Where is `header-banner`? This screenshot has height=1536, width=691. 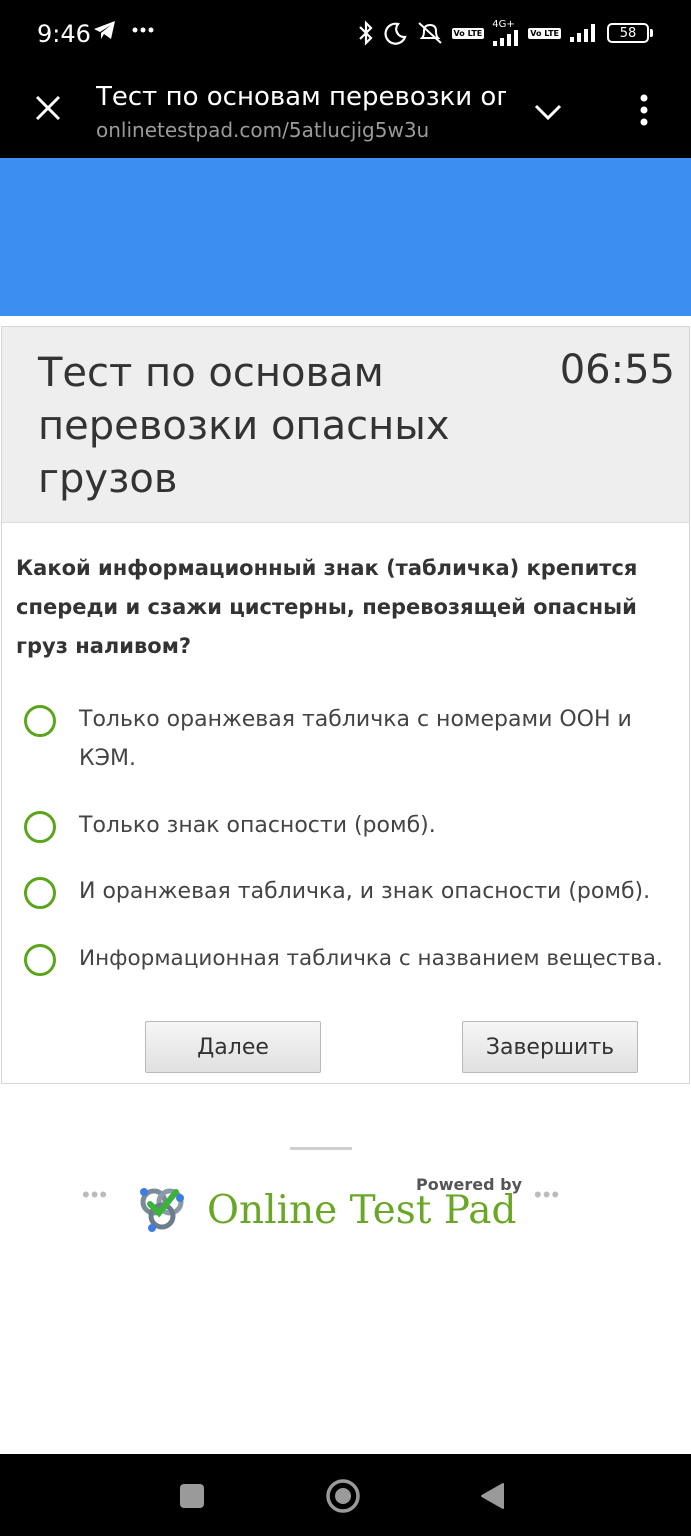
header-banner is located at coordinates (345, 237).